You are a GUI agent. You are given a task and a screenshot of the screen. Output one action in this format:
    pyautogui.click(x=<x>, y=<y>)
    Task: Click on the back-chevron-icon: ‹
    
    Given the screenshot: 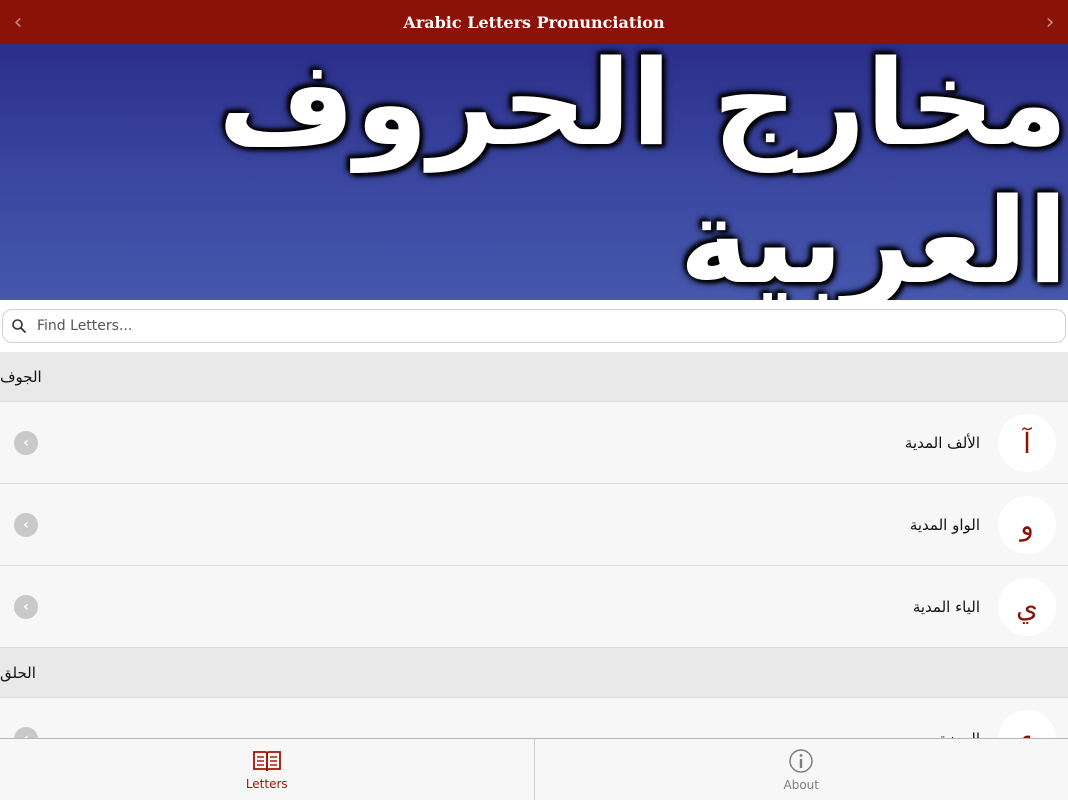 What is the action you would take?
    pyautogui.click(x=18, y=22)
    